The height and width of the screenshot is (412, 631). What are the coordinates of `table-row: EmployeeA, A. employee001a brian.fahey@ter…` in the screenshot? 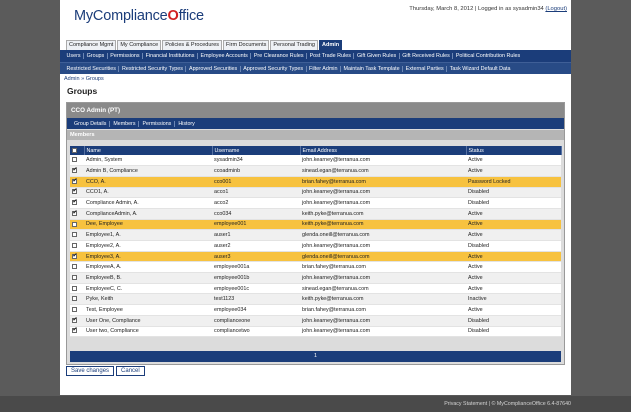 It's located at (315, 267).